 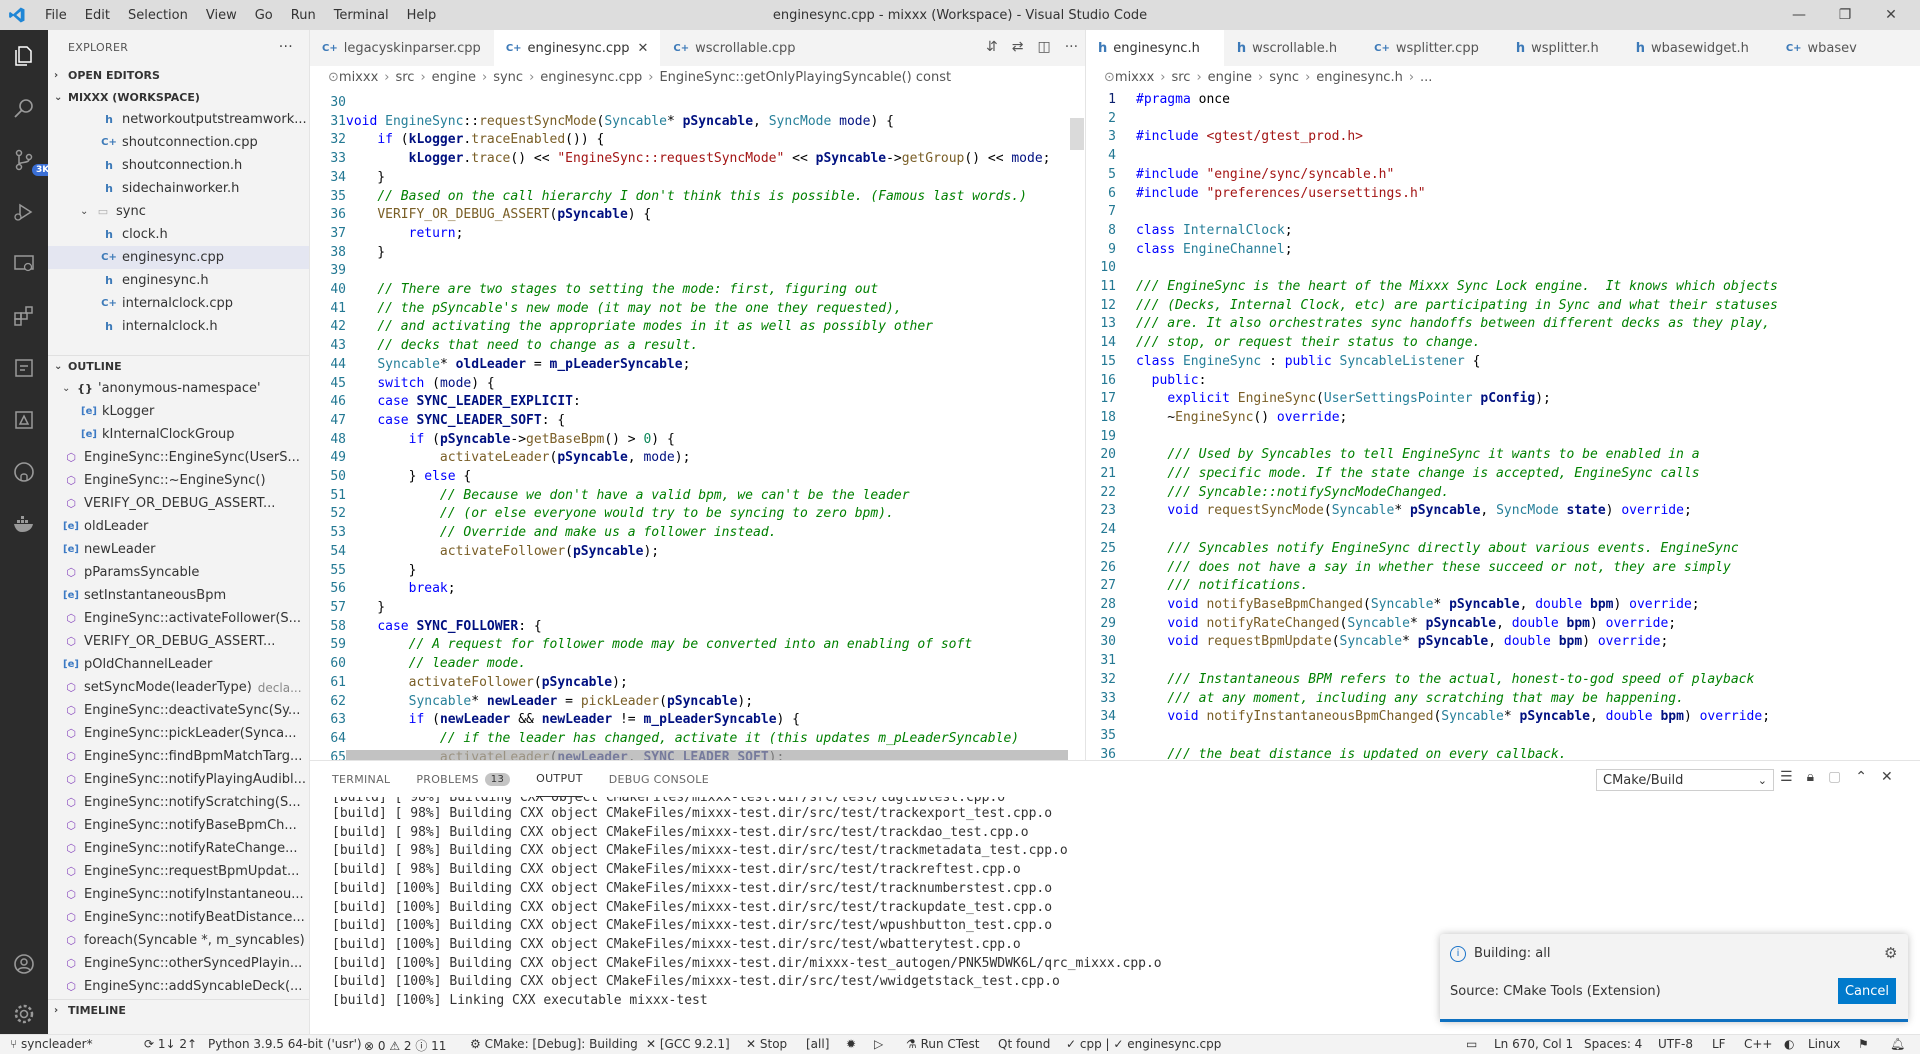 What do you see at coordinates (1471, 1044) in the screenshot?
I see `archive-icon: ▭` at bounding box center [1471, 1044].